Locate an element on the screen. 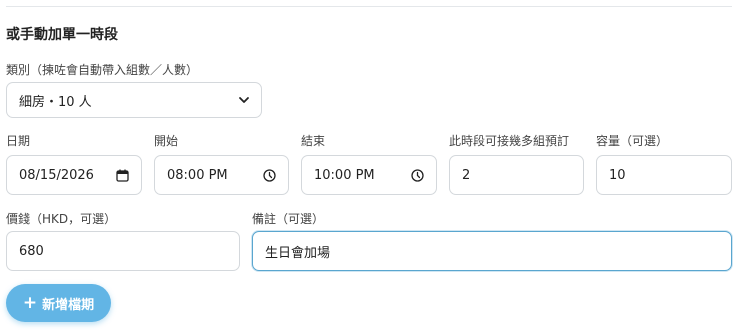 This screenshot has height=330, width=738. room-select: 細房・10 人 is located at coordinates (134, 100).